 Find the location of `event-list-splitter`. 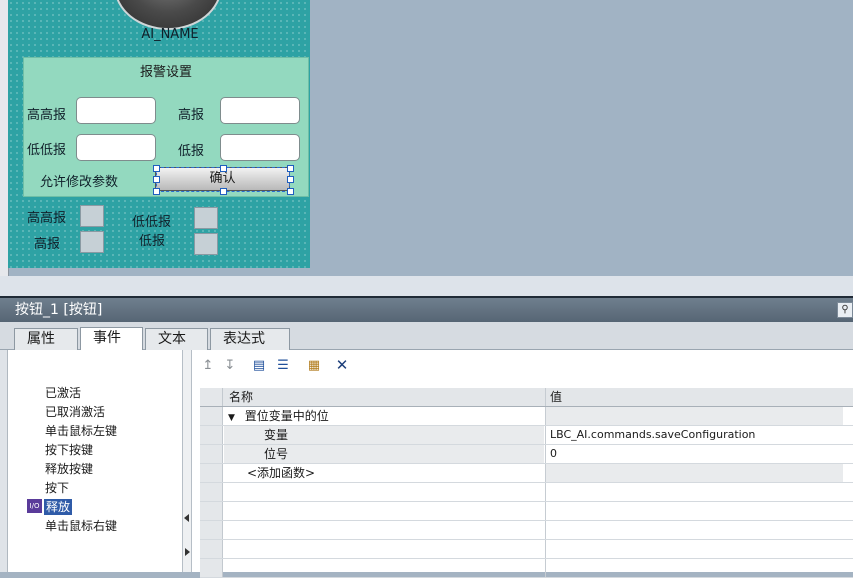

event-list-splitter is located at coordinates (187, 461).